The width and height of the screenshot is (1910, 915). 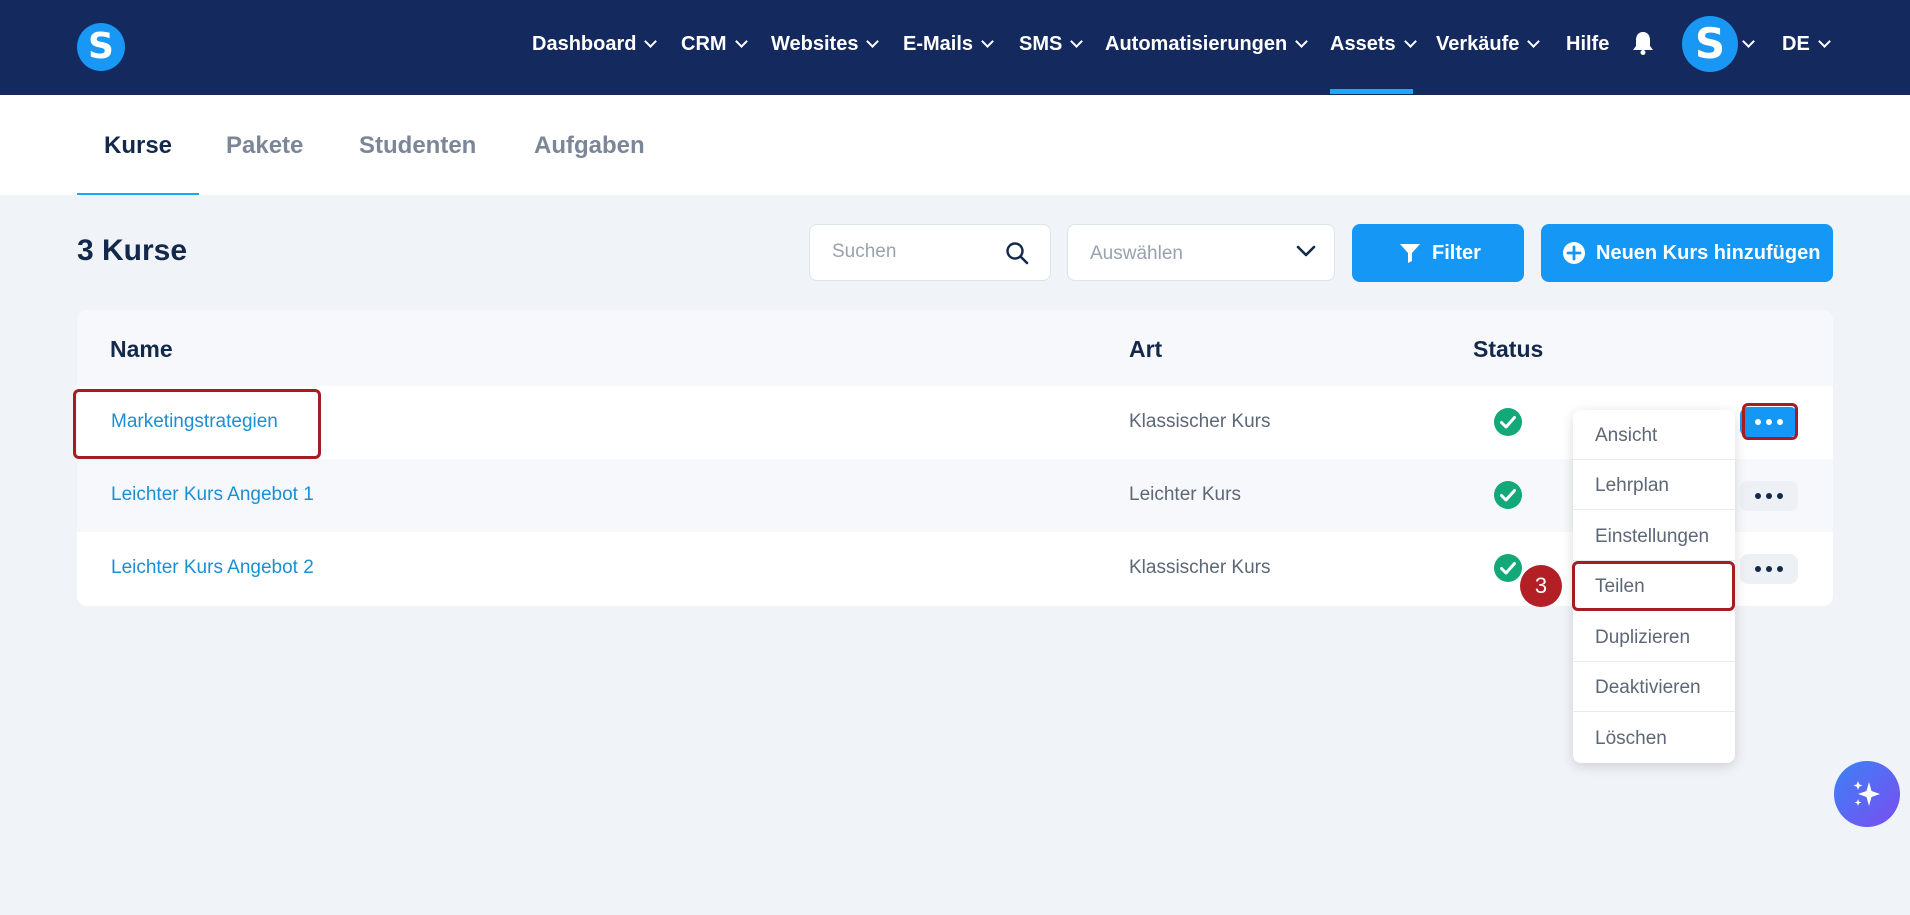 What do you see at coordinates (1631, 738) in the screenshot?
I see `menu-item-label: Löschen` at bounding box center [1631, 738].